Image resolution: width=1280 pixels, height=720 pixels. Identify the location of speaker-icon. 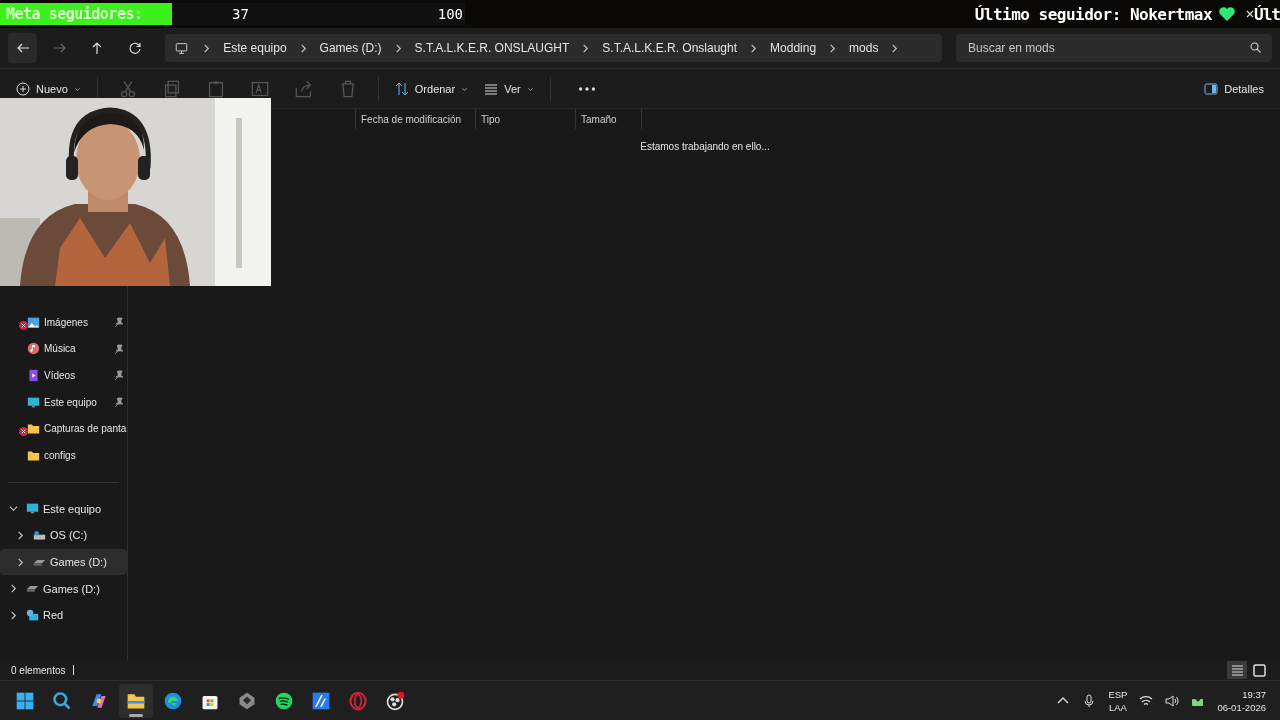
(1172, 700).